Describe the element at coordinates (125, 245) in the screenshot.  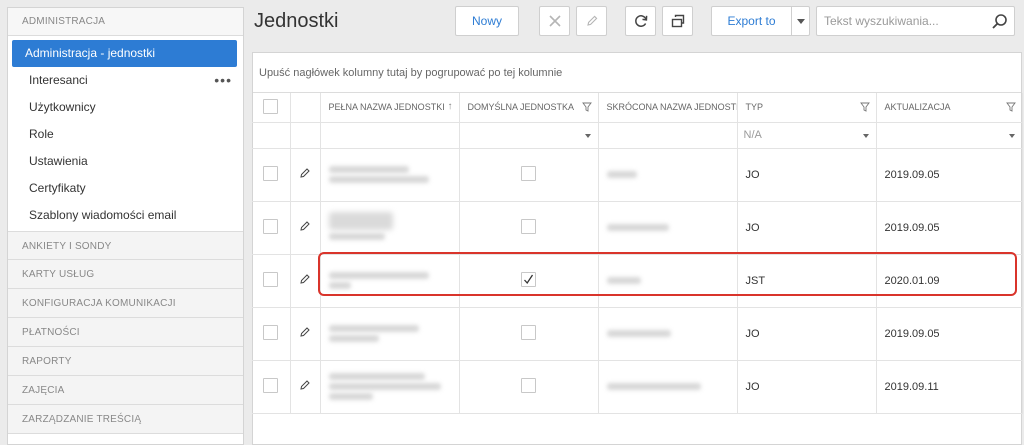
I see `sidebar-category-ankiety: ANKIETY I SONDY` at that location.